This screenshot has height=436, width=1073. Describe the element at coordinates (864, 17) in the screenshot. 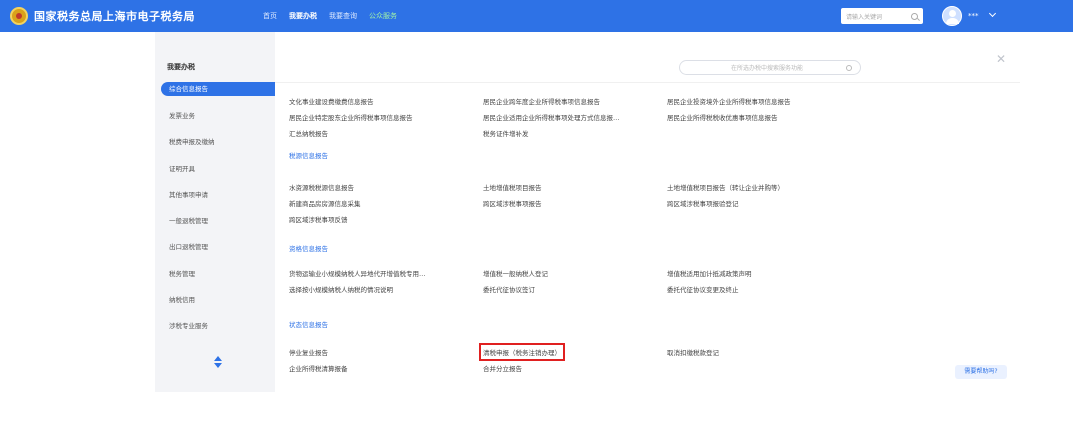

I see `top-search-placeholder: 请输入关键词` at that location.